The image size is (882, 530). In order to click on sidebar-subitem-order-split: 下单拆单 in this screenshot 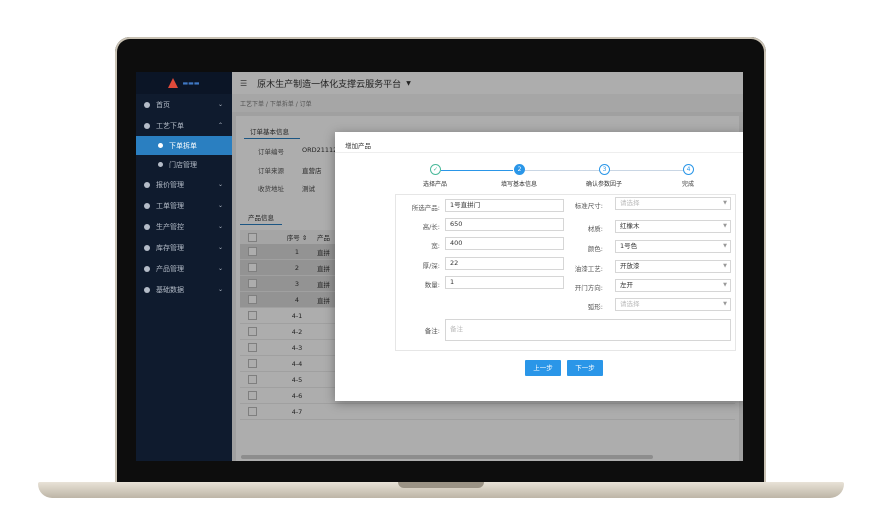, I will do `click(184, 145)`.